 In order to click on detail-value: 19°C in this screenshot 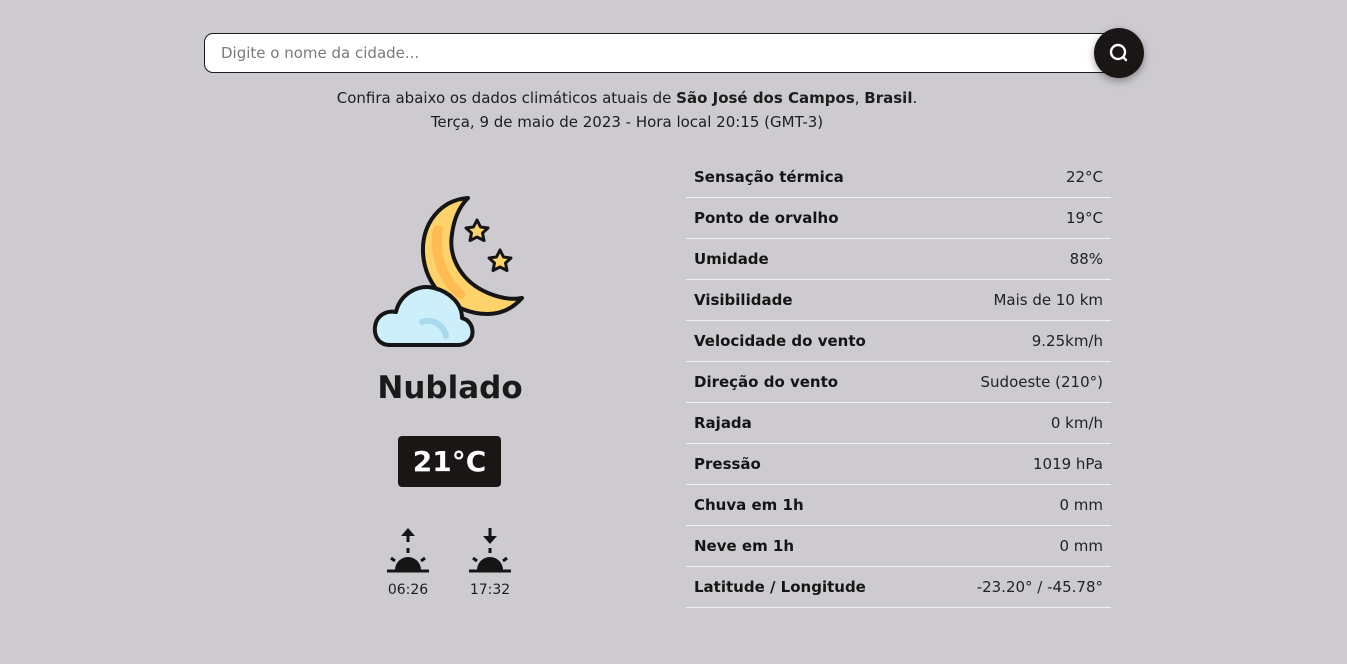, I will do `click(1084, 218)`.